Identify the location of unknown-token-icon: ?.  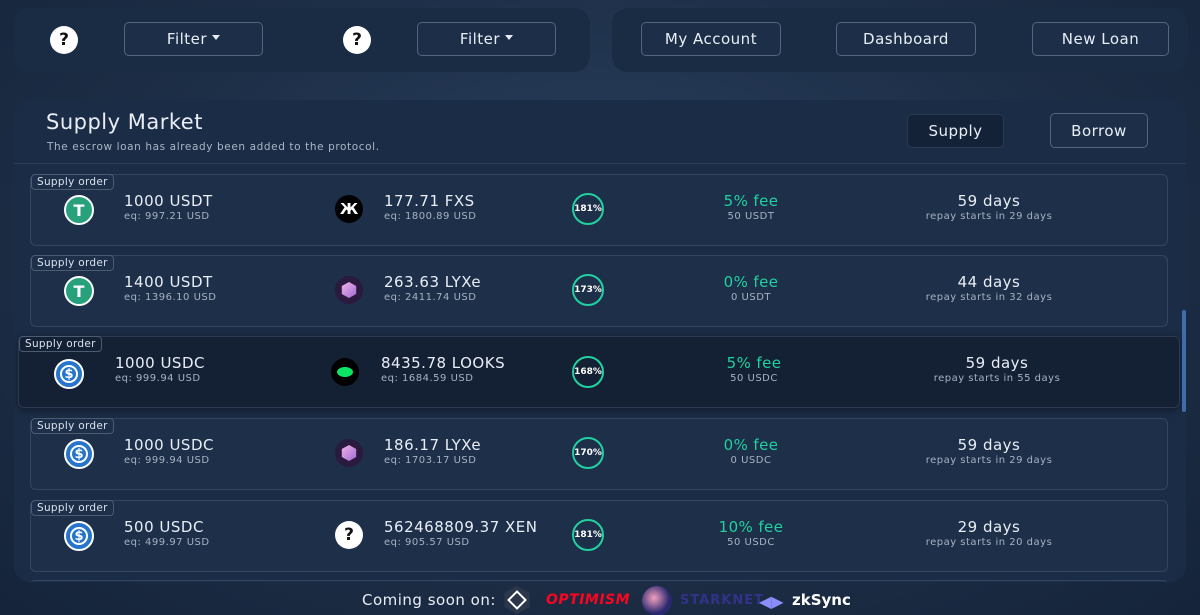
(349, 535).